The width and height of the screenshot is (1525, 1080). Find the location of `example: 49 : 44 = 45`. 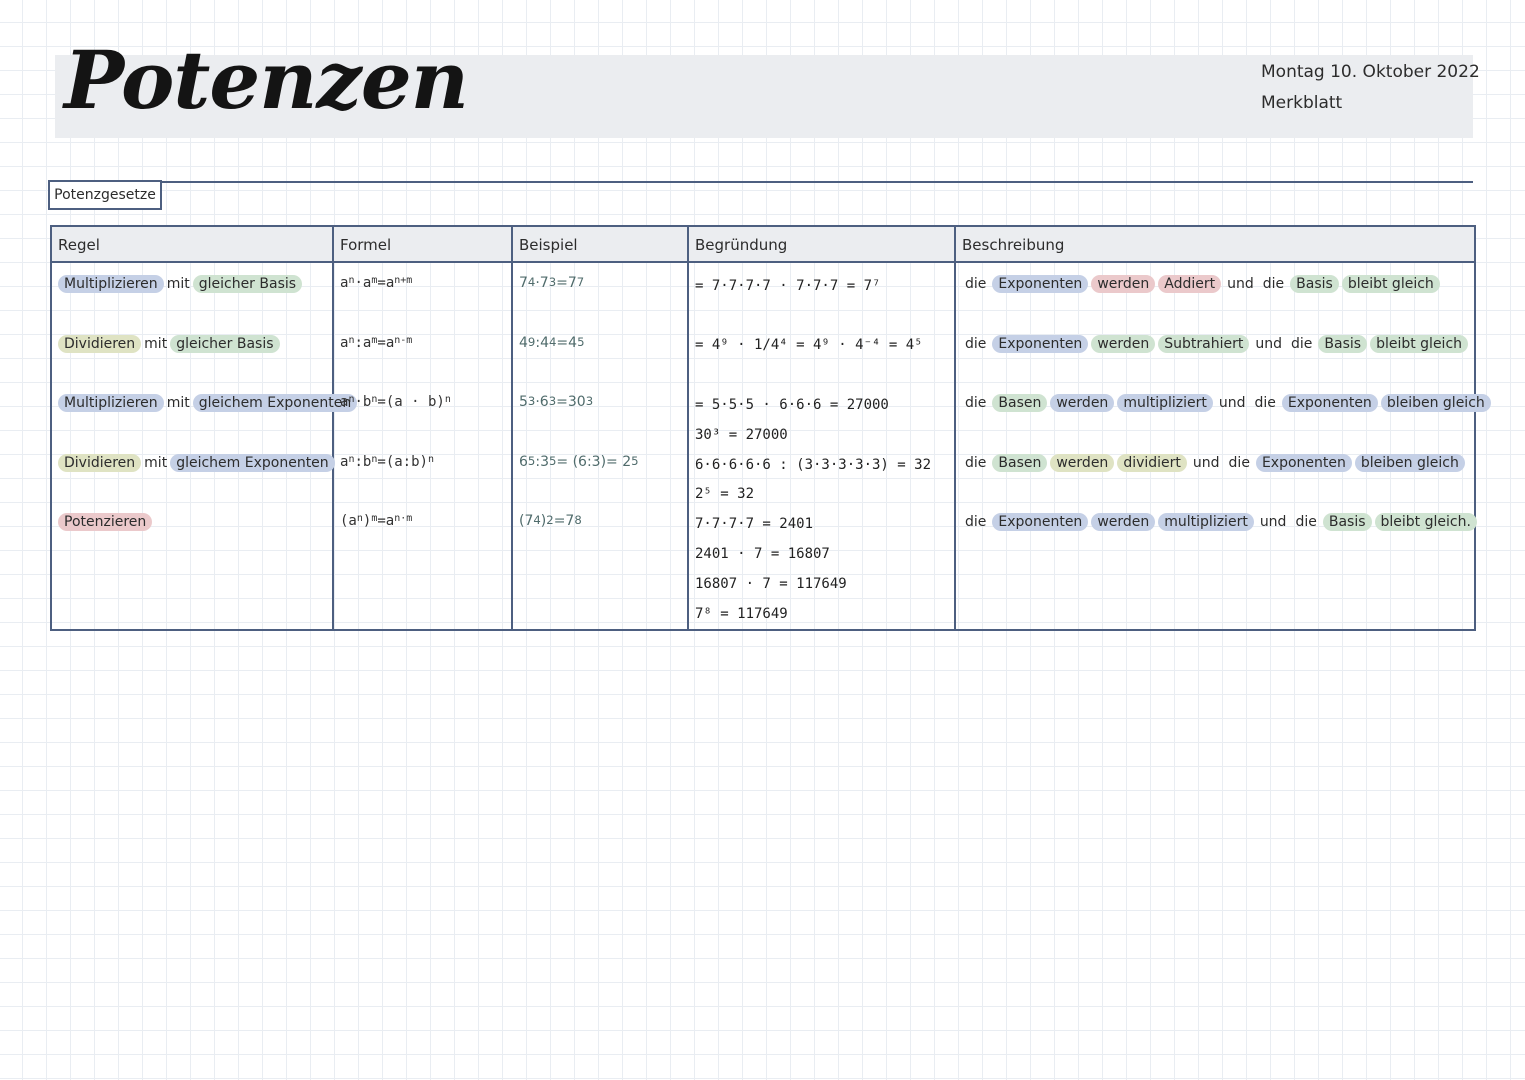

example: 49 : 44 = 45 is located at coordinates (600, 361).